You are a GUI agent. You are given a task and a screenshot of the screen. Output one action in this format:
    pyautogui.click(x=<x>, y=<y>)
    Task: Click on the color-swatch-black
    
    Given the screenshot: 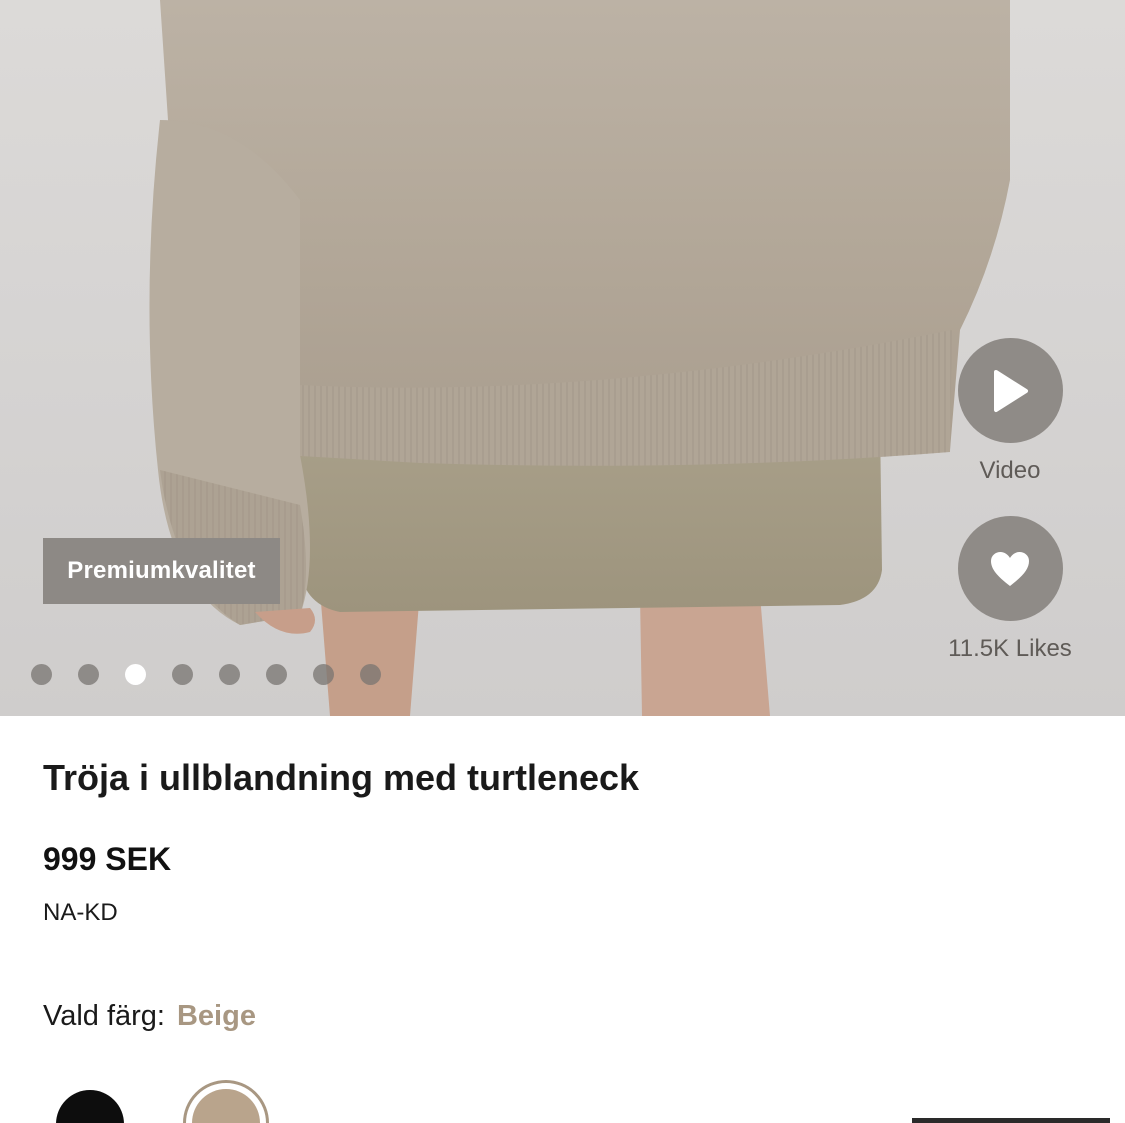 What is the action you would take?
    pyautogui.click(x=90, y=1106)
    